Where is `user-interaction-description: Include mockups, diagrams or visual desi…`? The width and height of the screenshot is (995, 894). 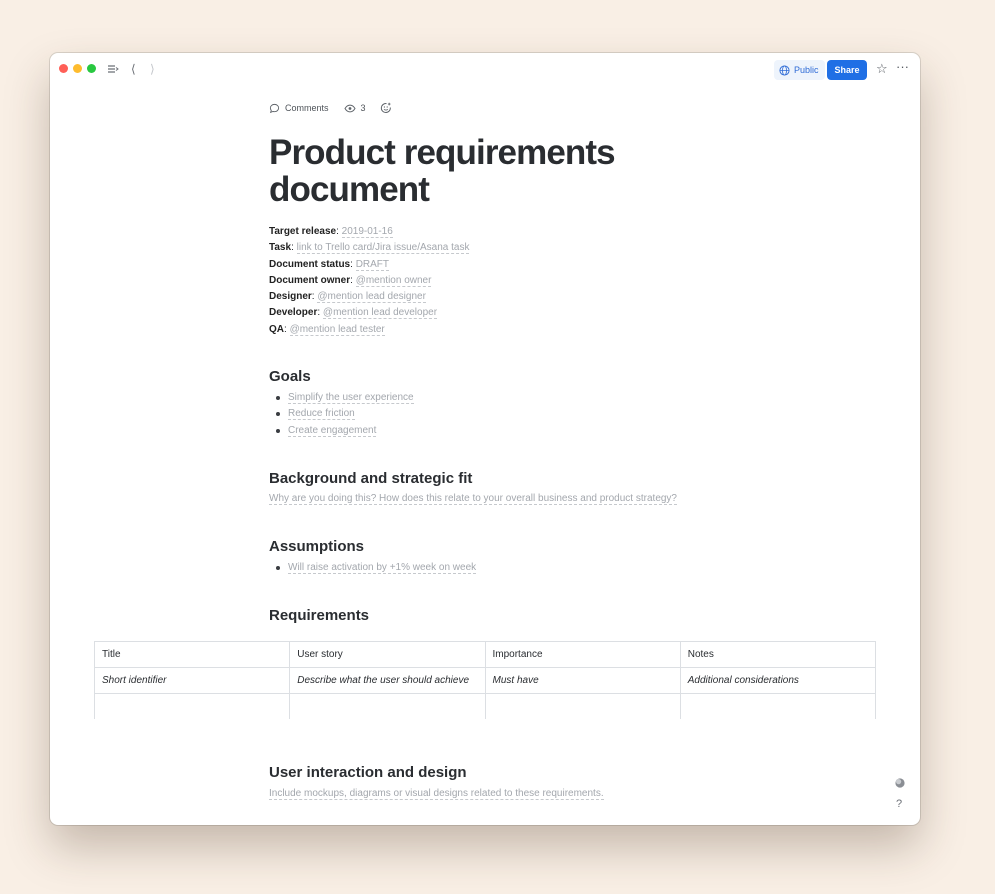 user-interaction-description: Include mockups, diagrams or visual desi… is located at coordinates (436, 794).